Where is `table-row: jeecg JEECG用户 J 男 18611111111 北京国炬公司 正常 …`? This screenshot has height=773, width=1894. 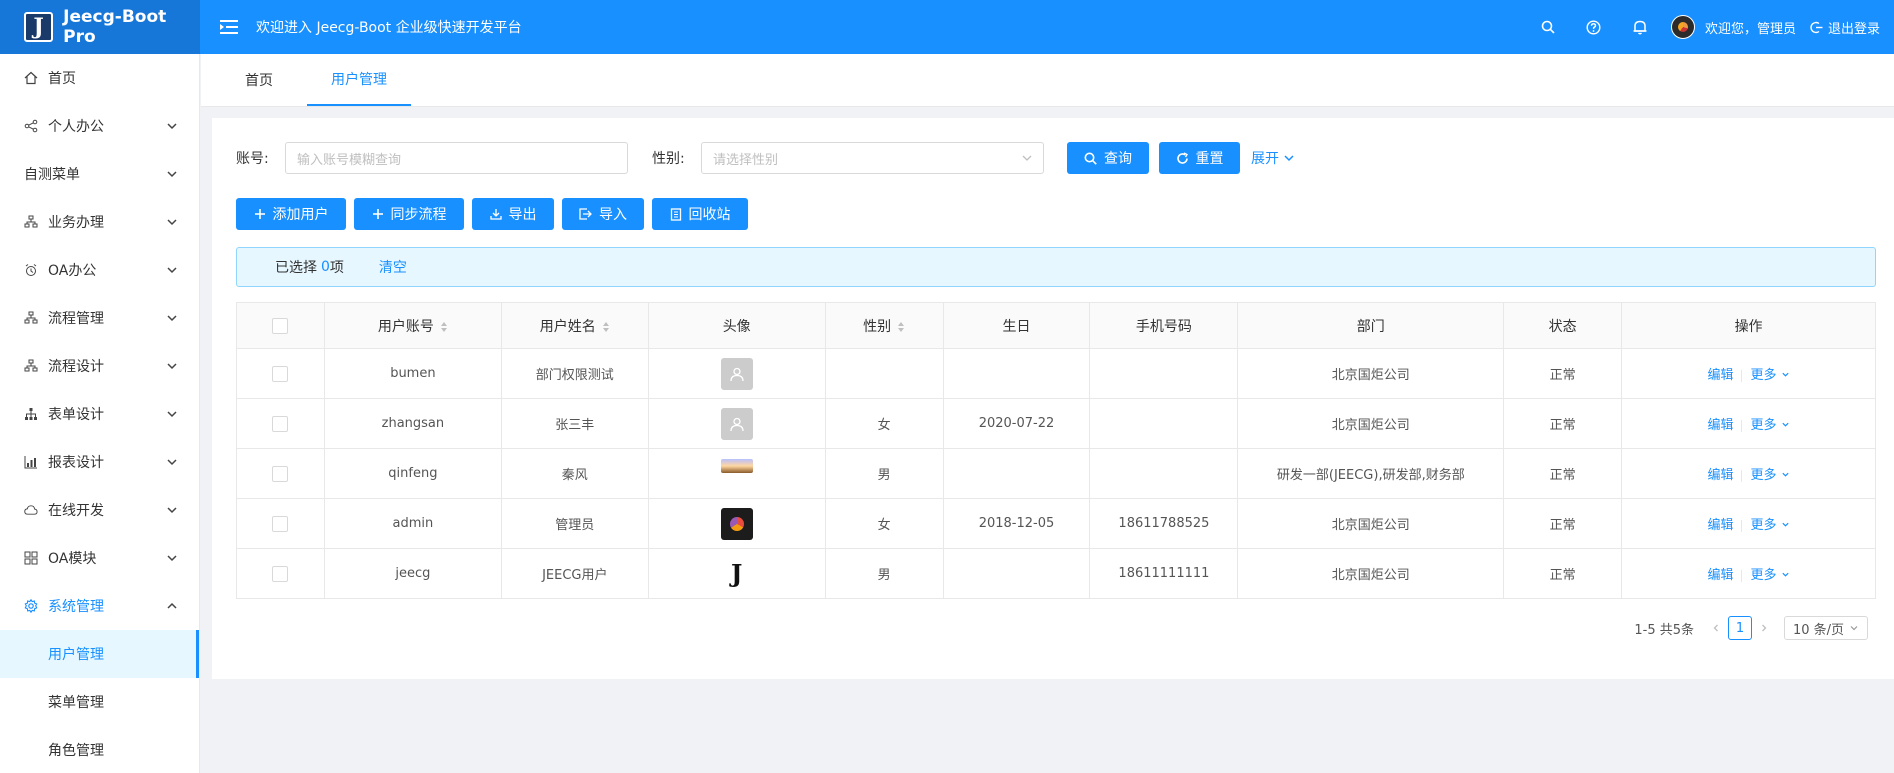 table-row: jeecg JEECG用户 J 男 18611111111 北京国炬公司 正常 … is located at coordinates (1056, 573).